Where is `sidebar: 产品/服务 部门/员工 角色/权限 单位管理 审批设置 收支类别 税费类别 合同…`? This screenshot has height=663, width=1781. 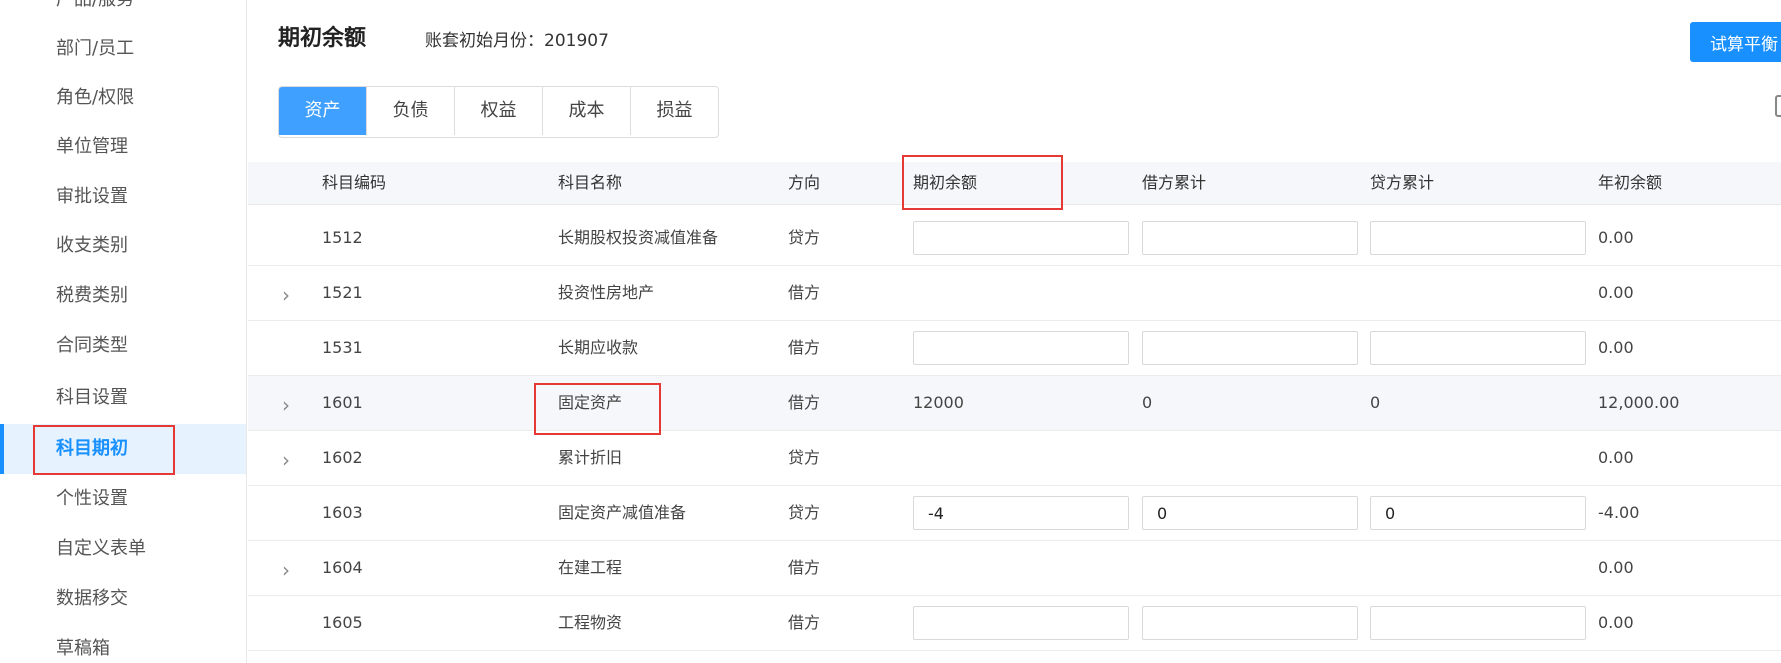 sidebar: 产品/服务 部门/员工 角色/权限 单位管理 审批设置 收支类别 税费类别 合同… is located at coordinates (123, 331).